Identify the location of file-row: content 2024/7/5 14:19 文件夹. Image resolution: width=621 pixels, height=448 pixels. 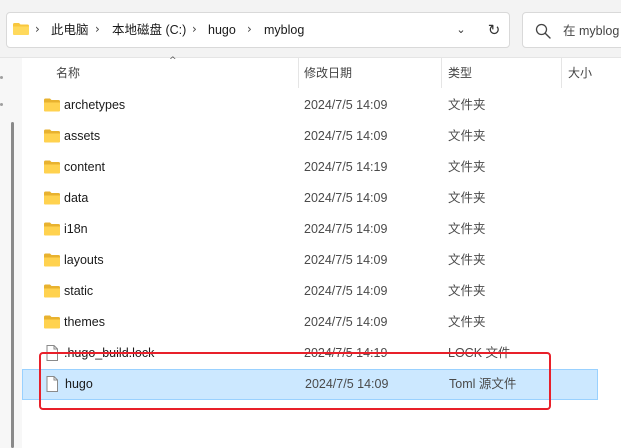
(310, 167).